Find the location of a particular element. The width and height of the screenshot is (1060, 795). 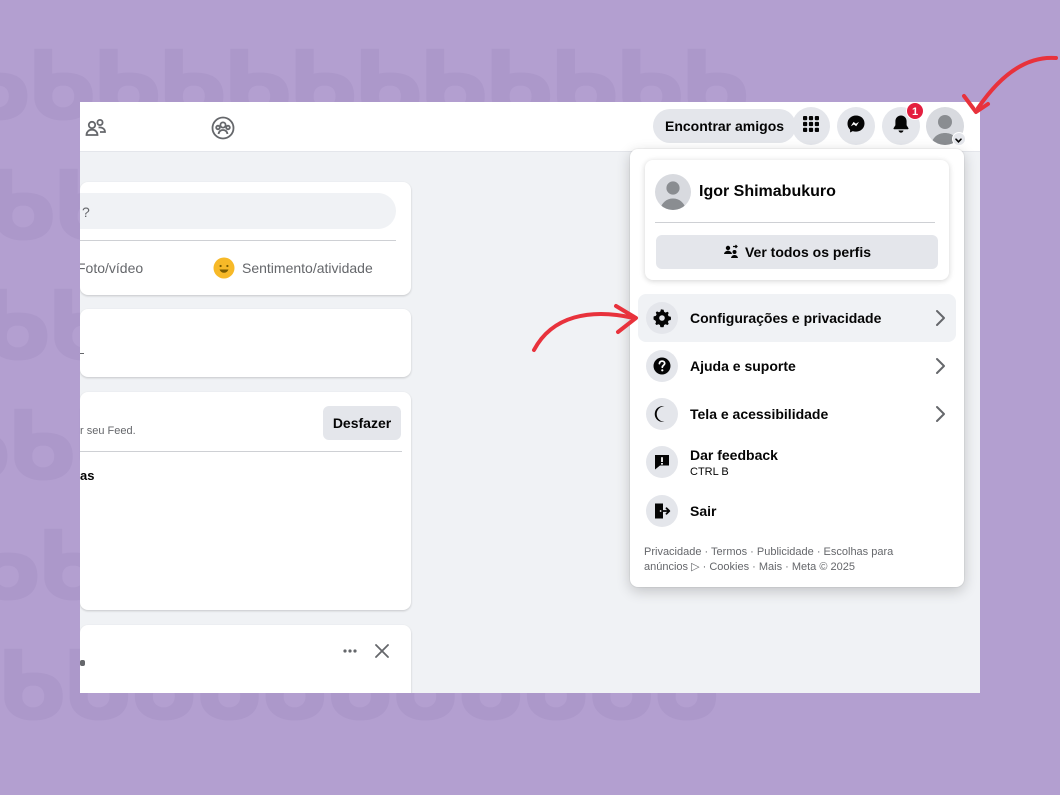

see-all-profiles-label: Ver todos os perfis is located at coordinates (808, 252).